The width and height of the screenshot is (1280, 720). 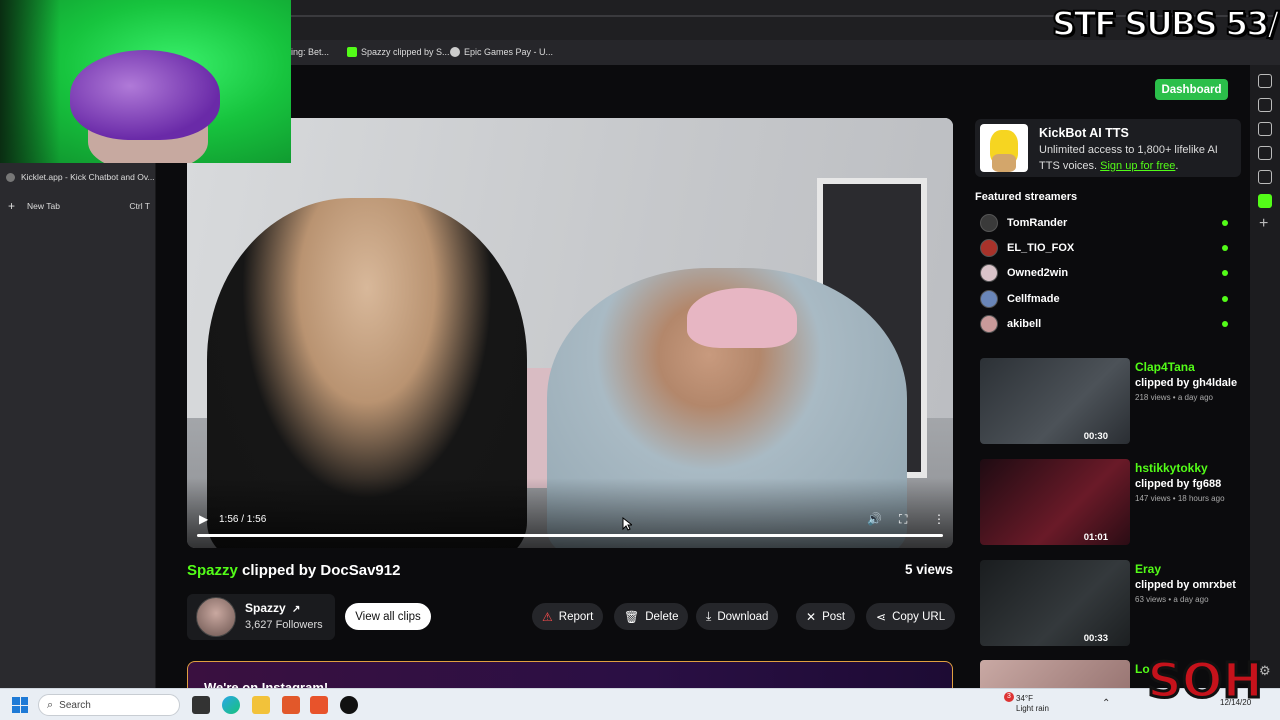 I want to click on warning-triangle-icon: ⚠, so click(x=547, y=616).